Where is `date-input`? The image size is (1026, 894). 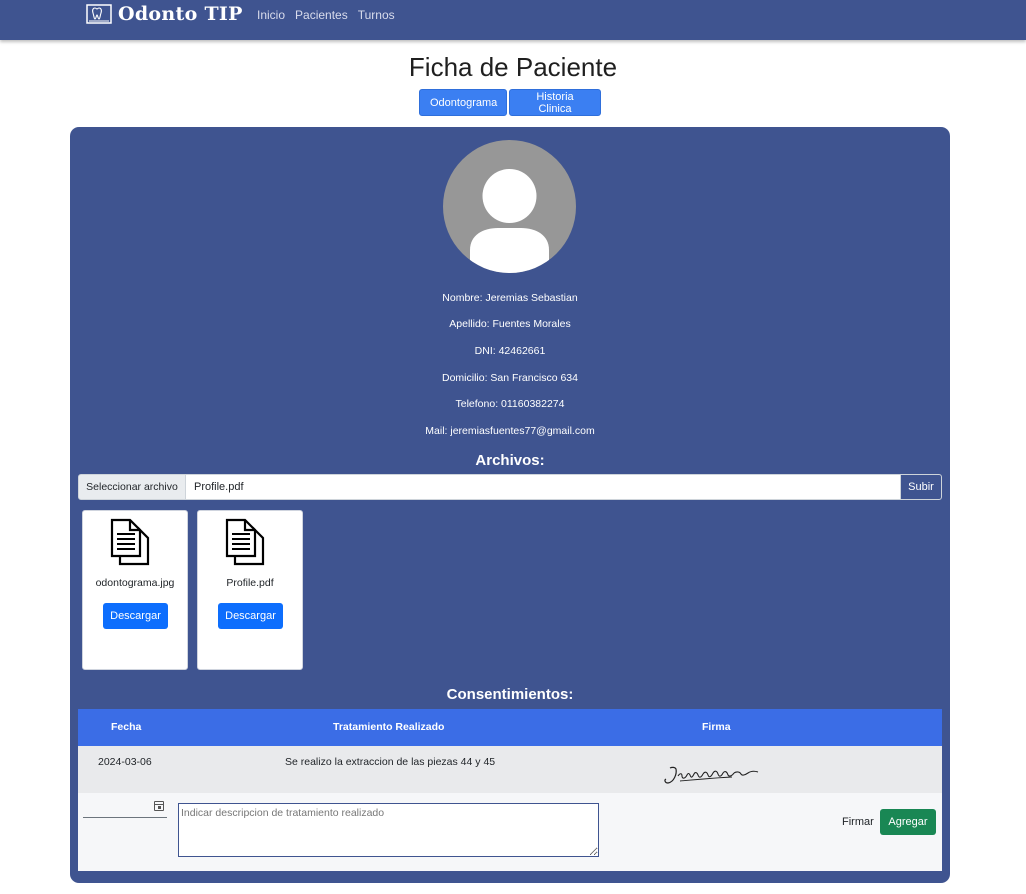
date-input is located at coordinates (125, 809).